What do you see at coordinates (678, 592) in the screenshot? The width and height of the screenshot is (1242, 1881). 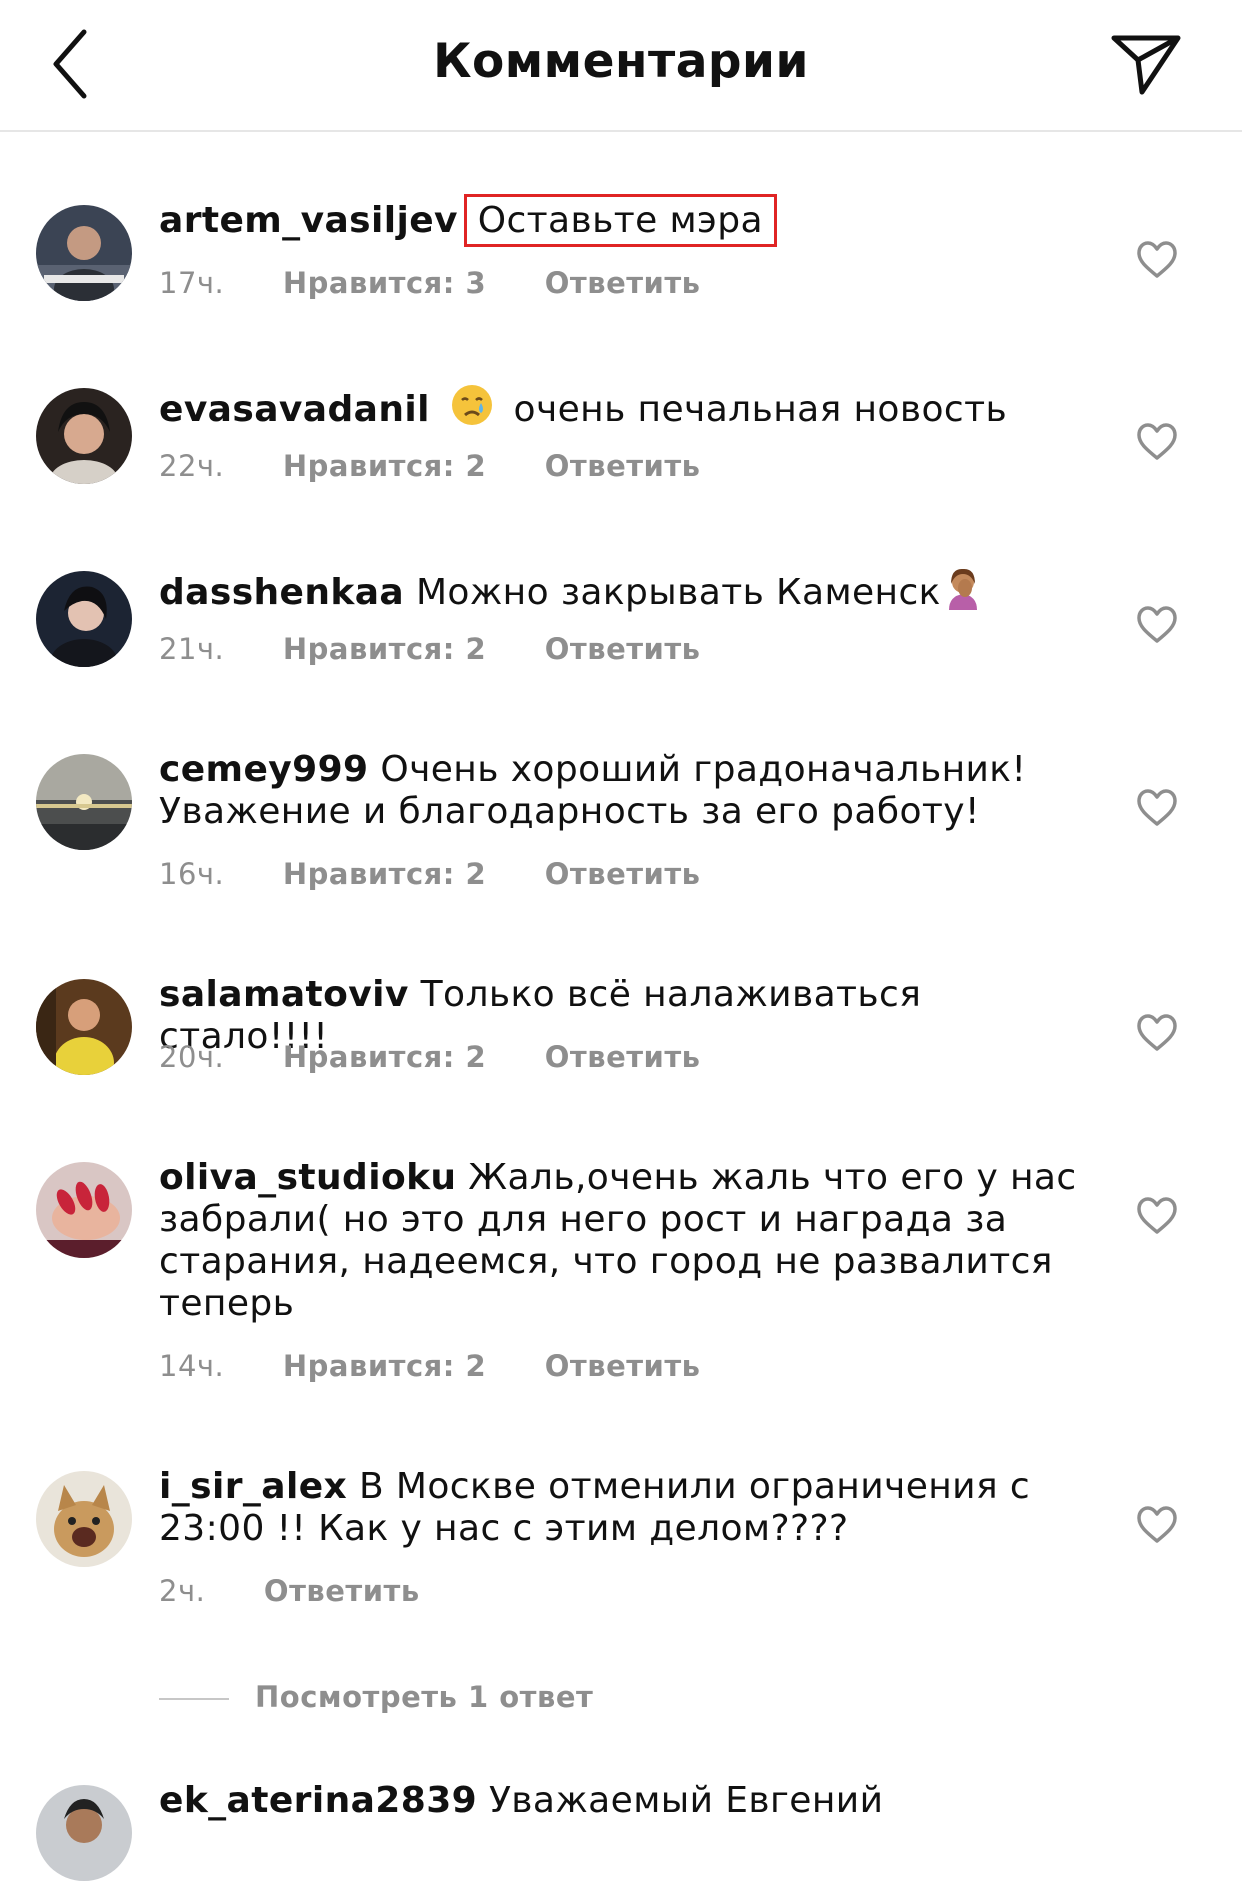 I see `comment-message: Можно закрывать Каменск` at bounding box center [678, 592].